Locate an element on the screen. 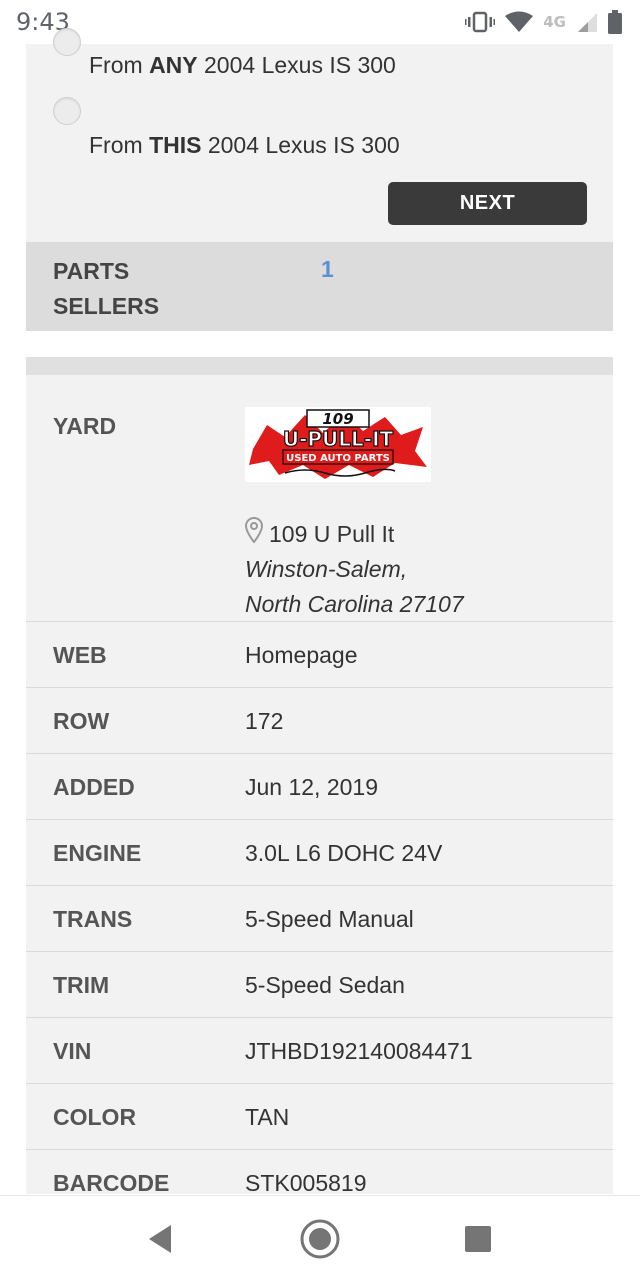 The width and height of the screenshot is (640, 1280). this-radio is located at coordinates (67, 111).